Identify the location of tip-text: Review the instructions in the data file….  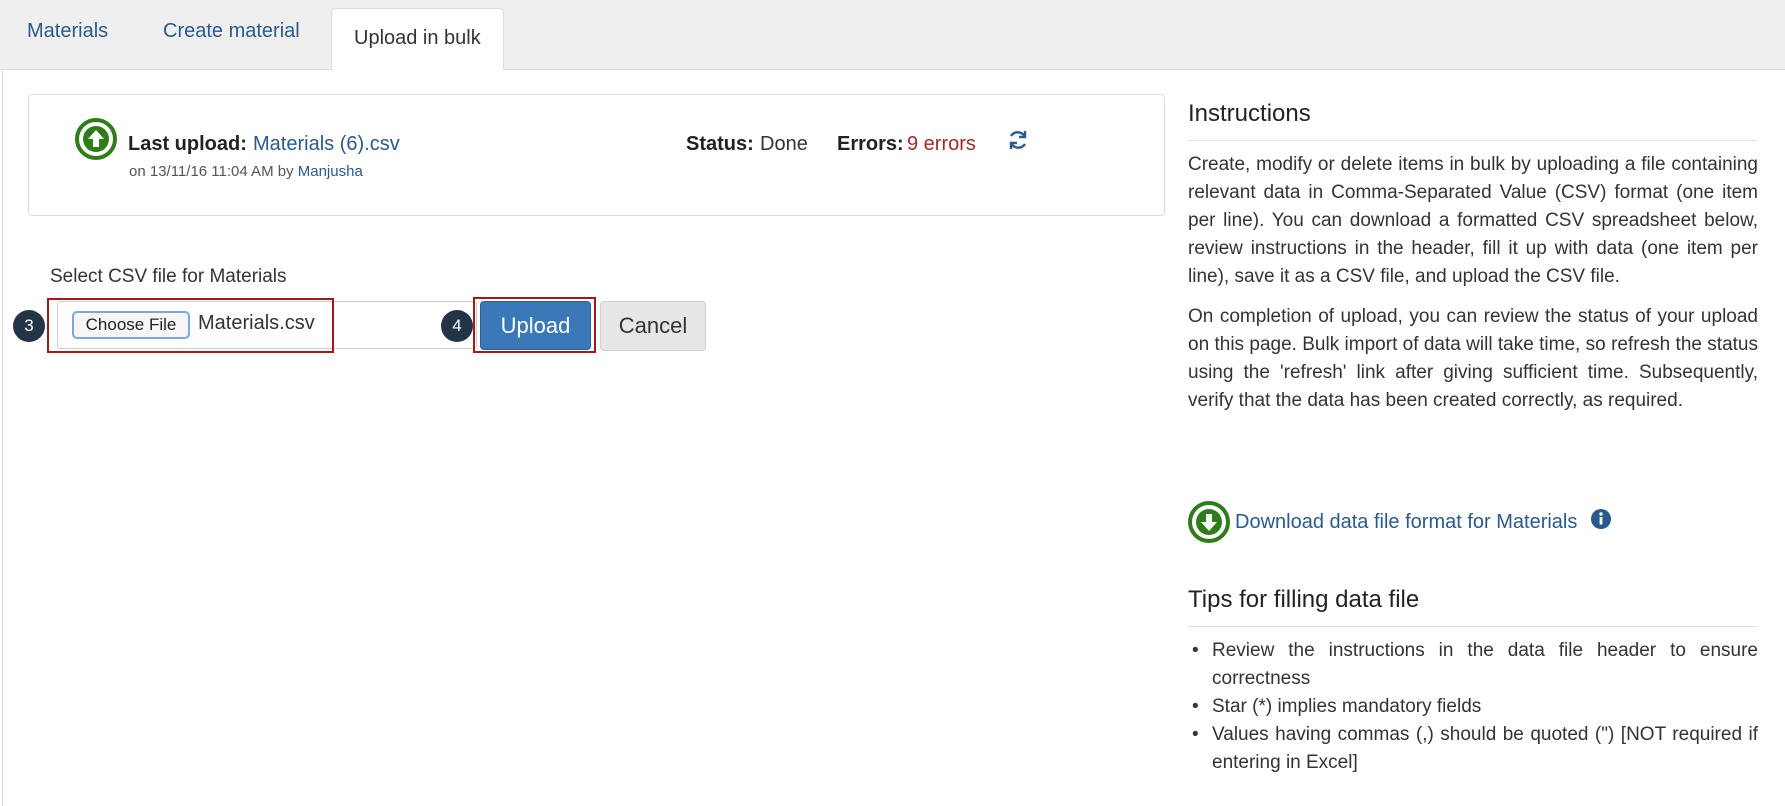
(1485, 664).